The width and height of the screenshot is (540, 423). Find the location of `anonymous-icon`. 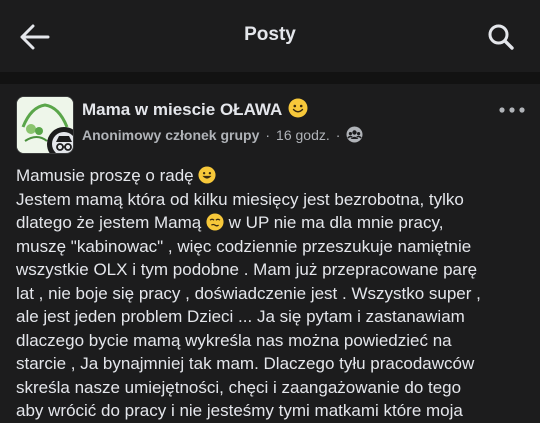

anonymous-icon is located at coordinates (62, 142).